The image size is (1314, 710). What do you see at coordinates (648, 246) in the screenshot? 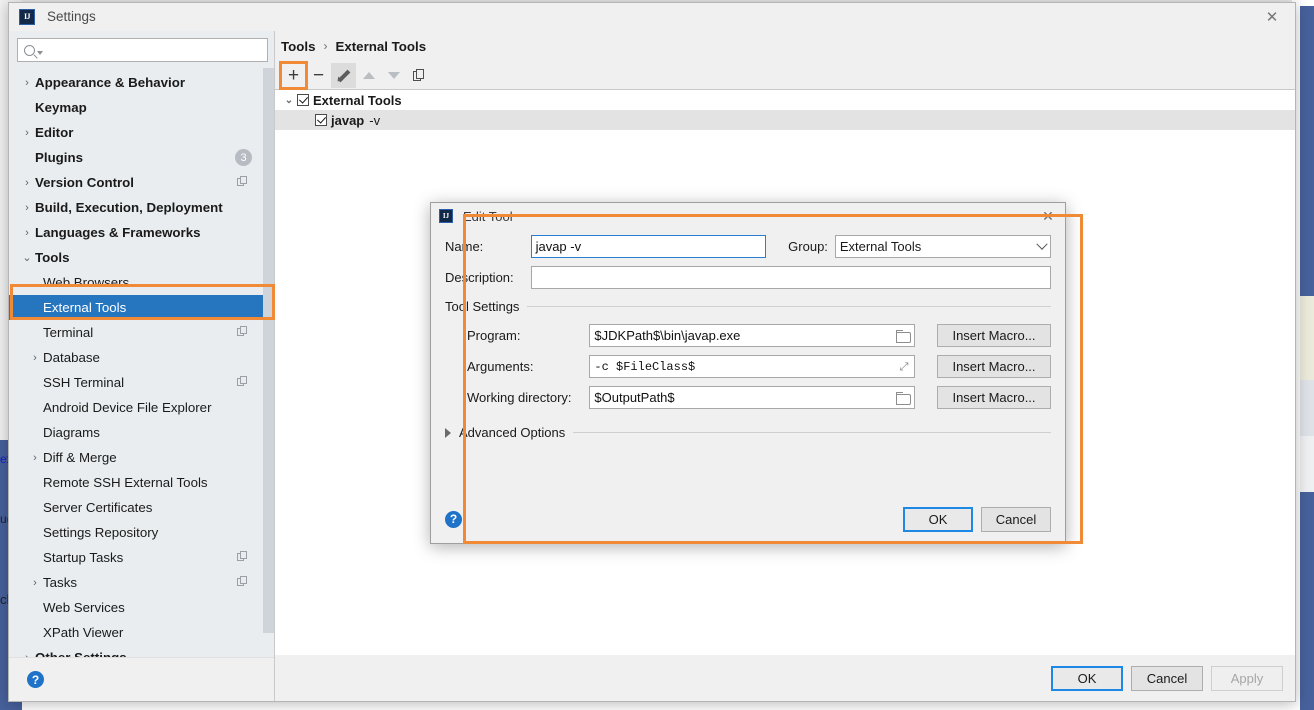
I see `name-field: javap -v` at bounding box center [648, 246].